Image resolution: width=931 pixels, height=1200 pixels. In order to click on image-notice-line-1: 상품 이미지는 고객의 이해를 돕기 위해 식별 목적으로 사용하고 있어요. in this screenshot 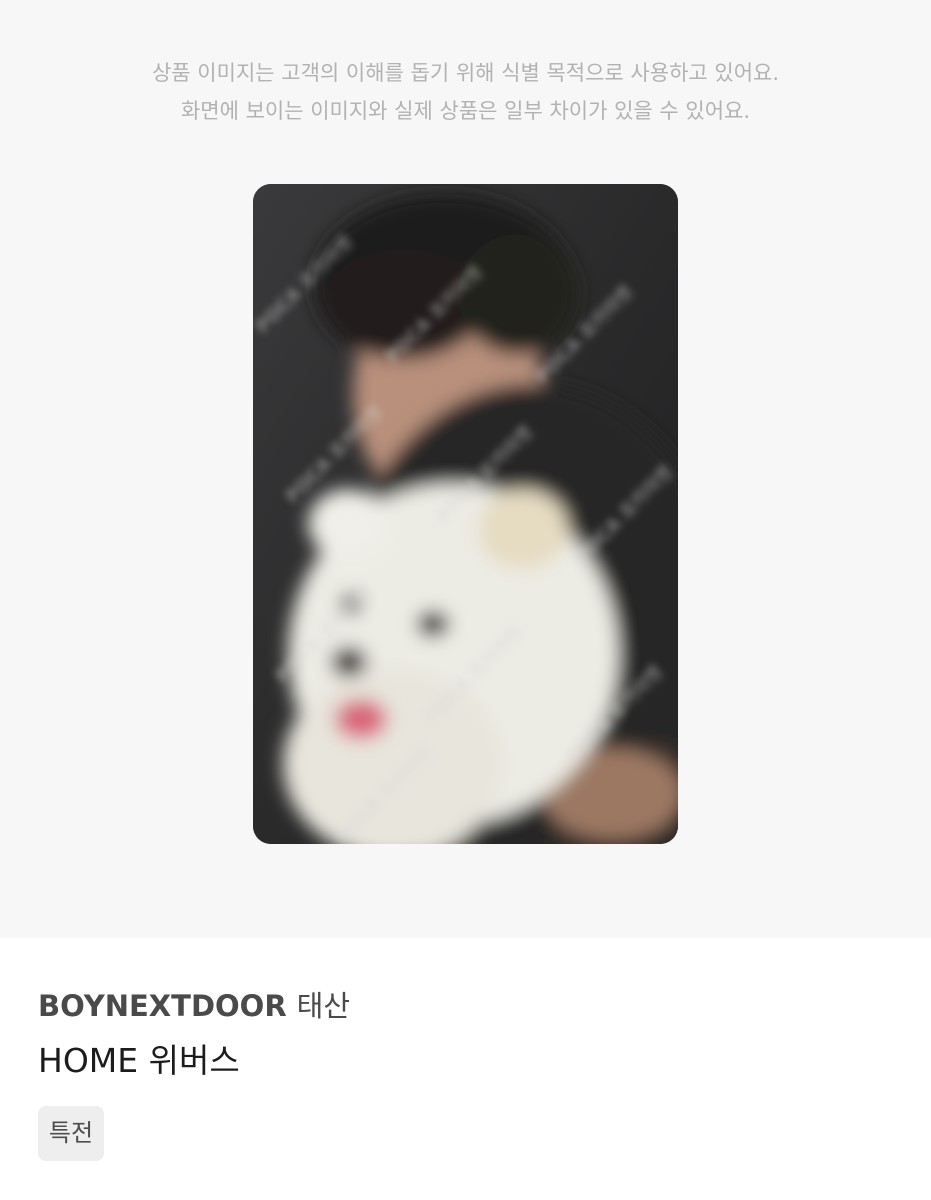, I will do `click(465, 73)`.